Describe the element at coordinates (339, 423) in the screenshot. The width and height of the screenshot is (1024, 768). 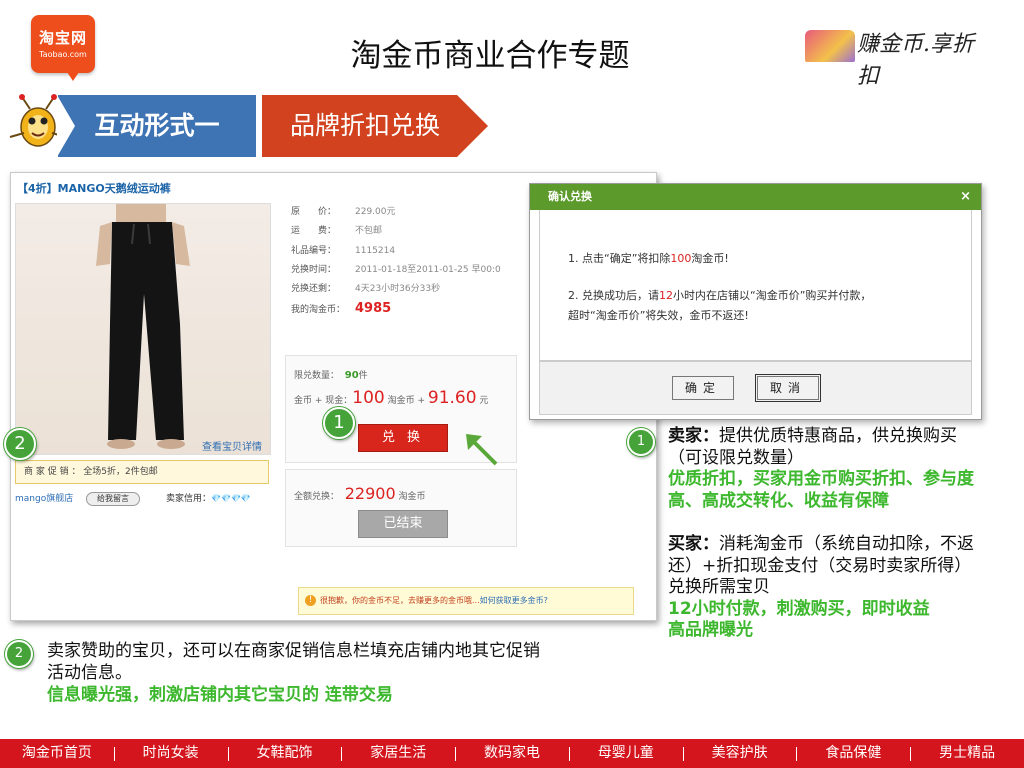
I see `step-badge-1-exchange: 1` at that location.